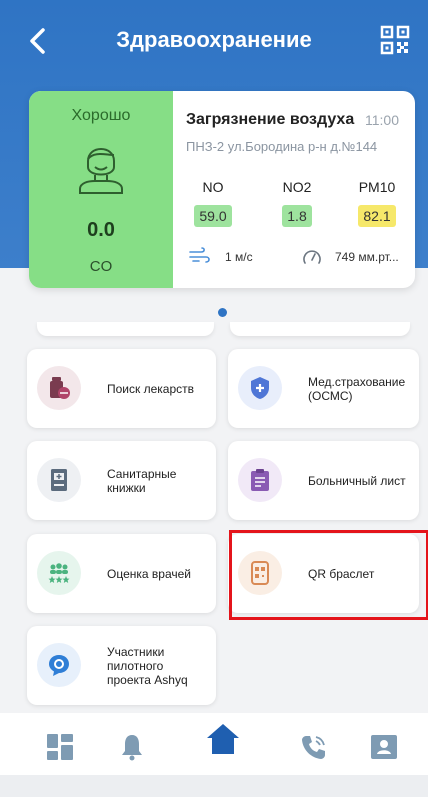 The image size is (428, 797). I want to click on medicine-icon, so click(60, 388).